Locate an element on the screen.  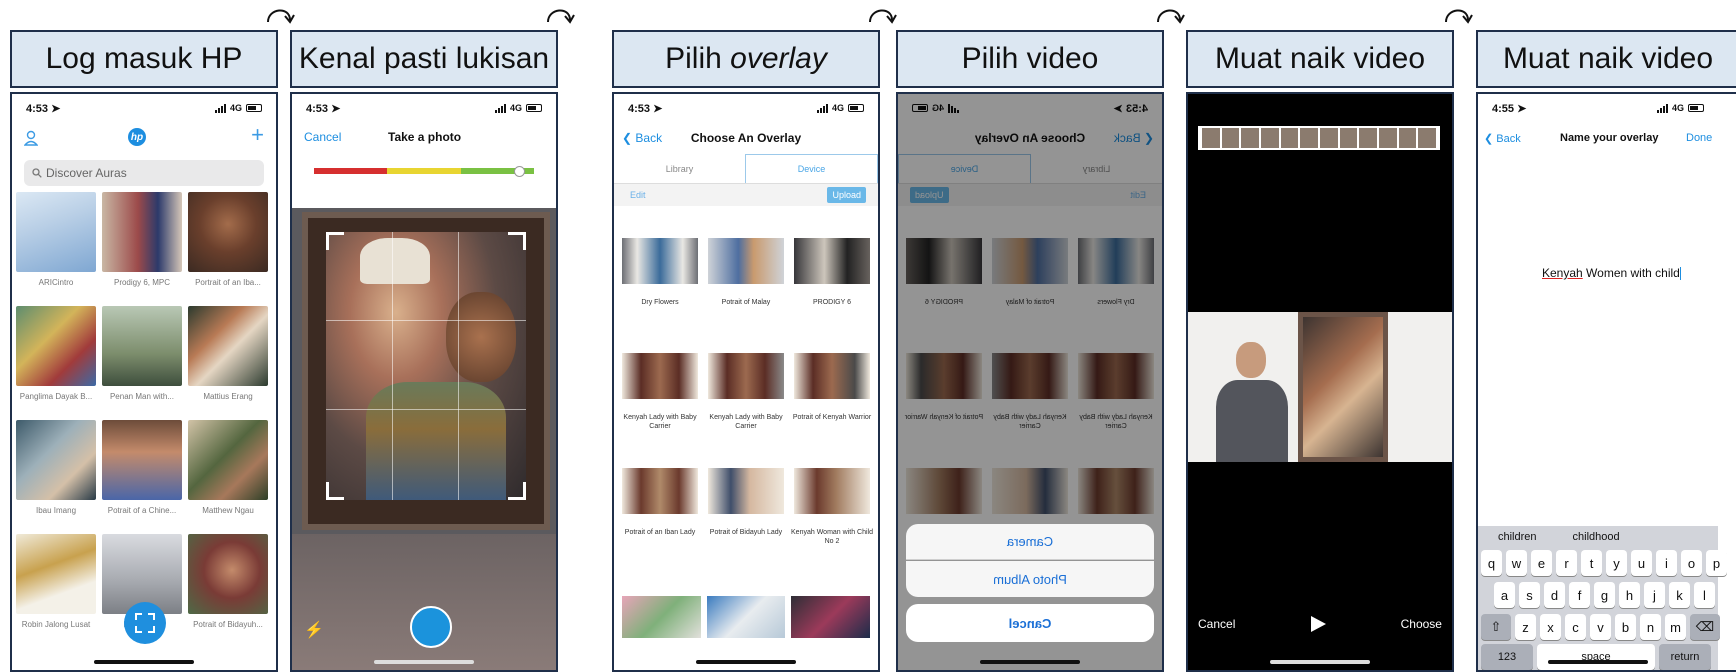
overlay-item: Potrait of an Iban Lady is located at coordinates (660, 525).